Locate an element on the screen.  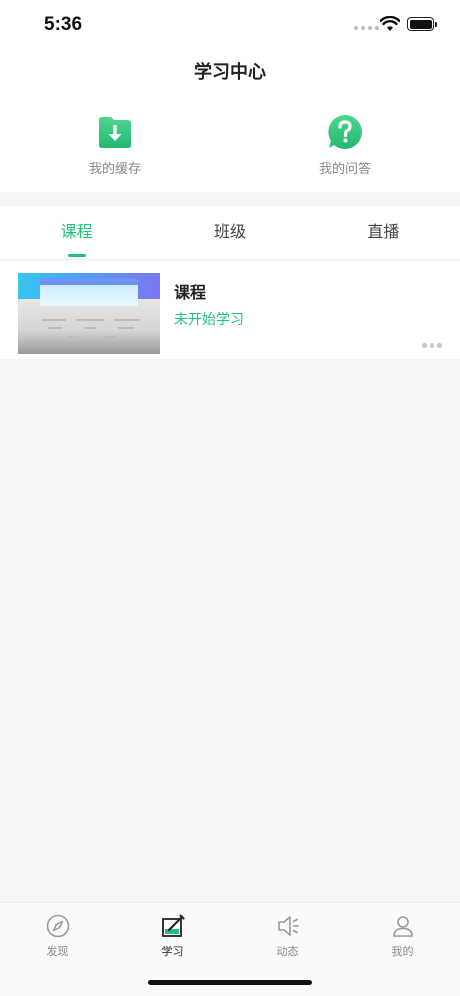
more-options-icon is located at coordinates (432, 346).